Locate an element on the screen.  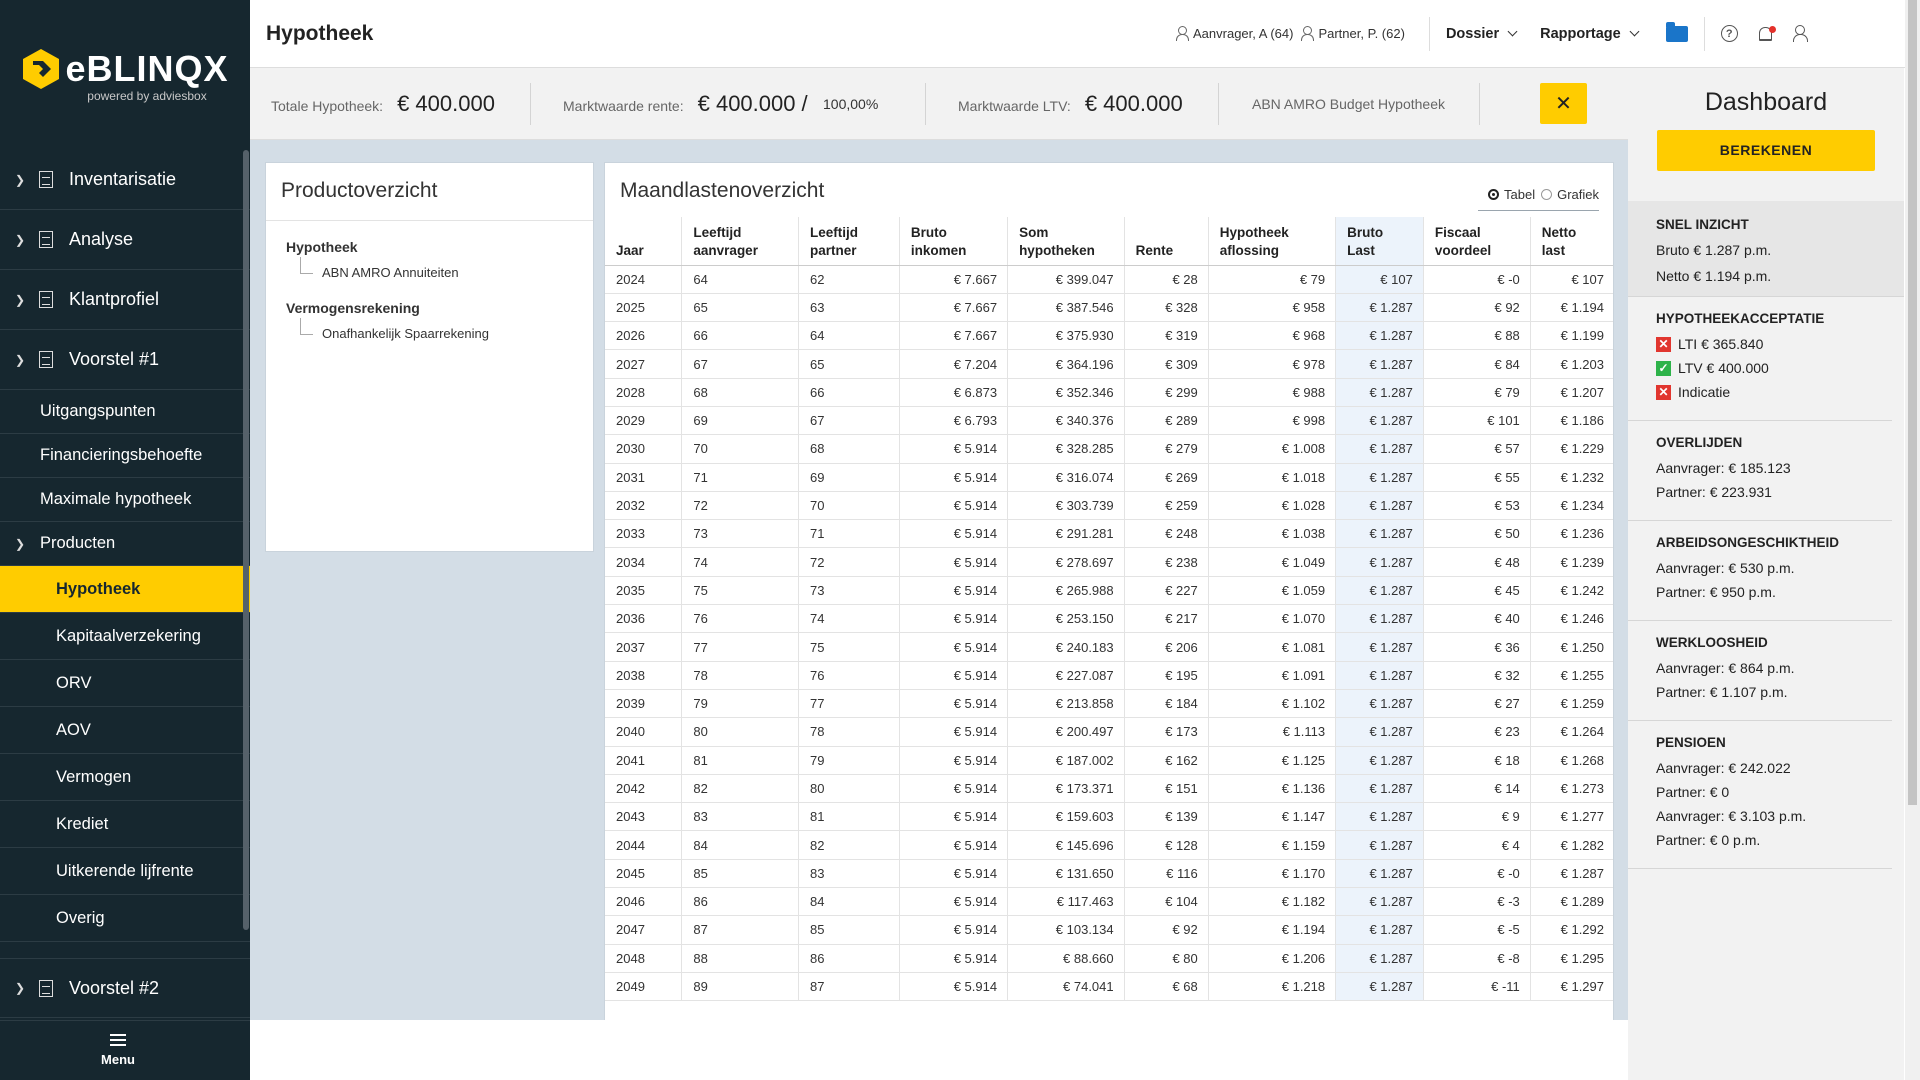
table-cell: € 1.259 is located at coordinates (1571, 704).